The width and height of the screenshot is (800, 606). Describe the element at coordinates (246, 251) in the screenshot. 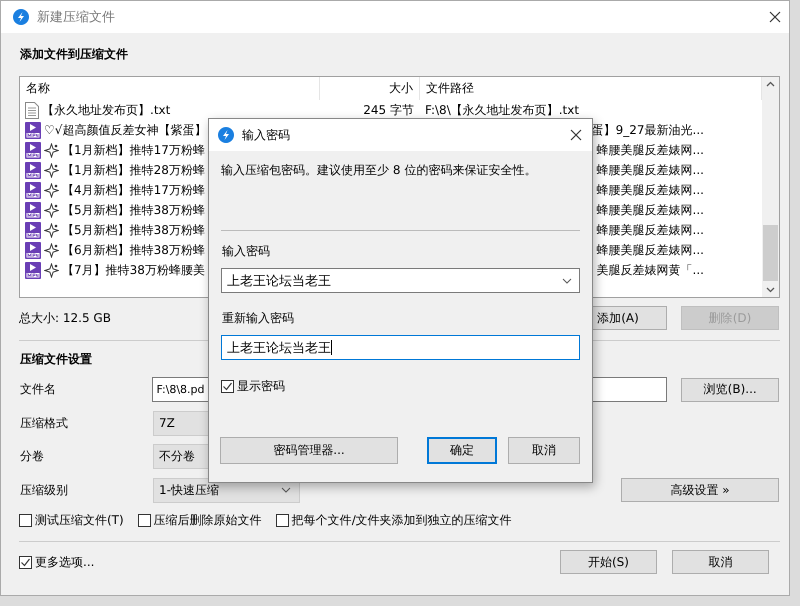

I see `field-label: 输入密码` at that location.